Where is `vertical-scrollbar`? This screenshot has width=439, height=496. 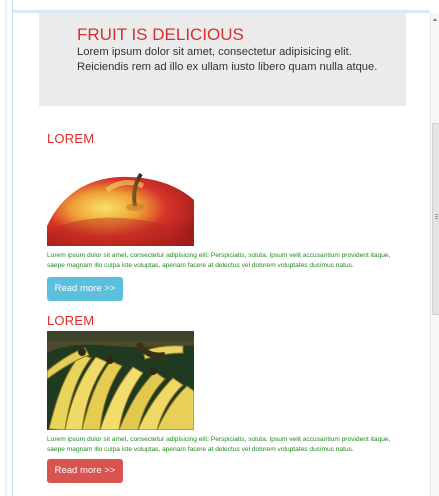
vertical-scrollbar is located at coordinates (434, 254).